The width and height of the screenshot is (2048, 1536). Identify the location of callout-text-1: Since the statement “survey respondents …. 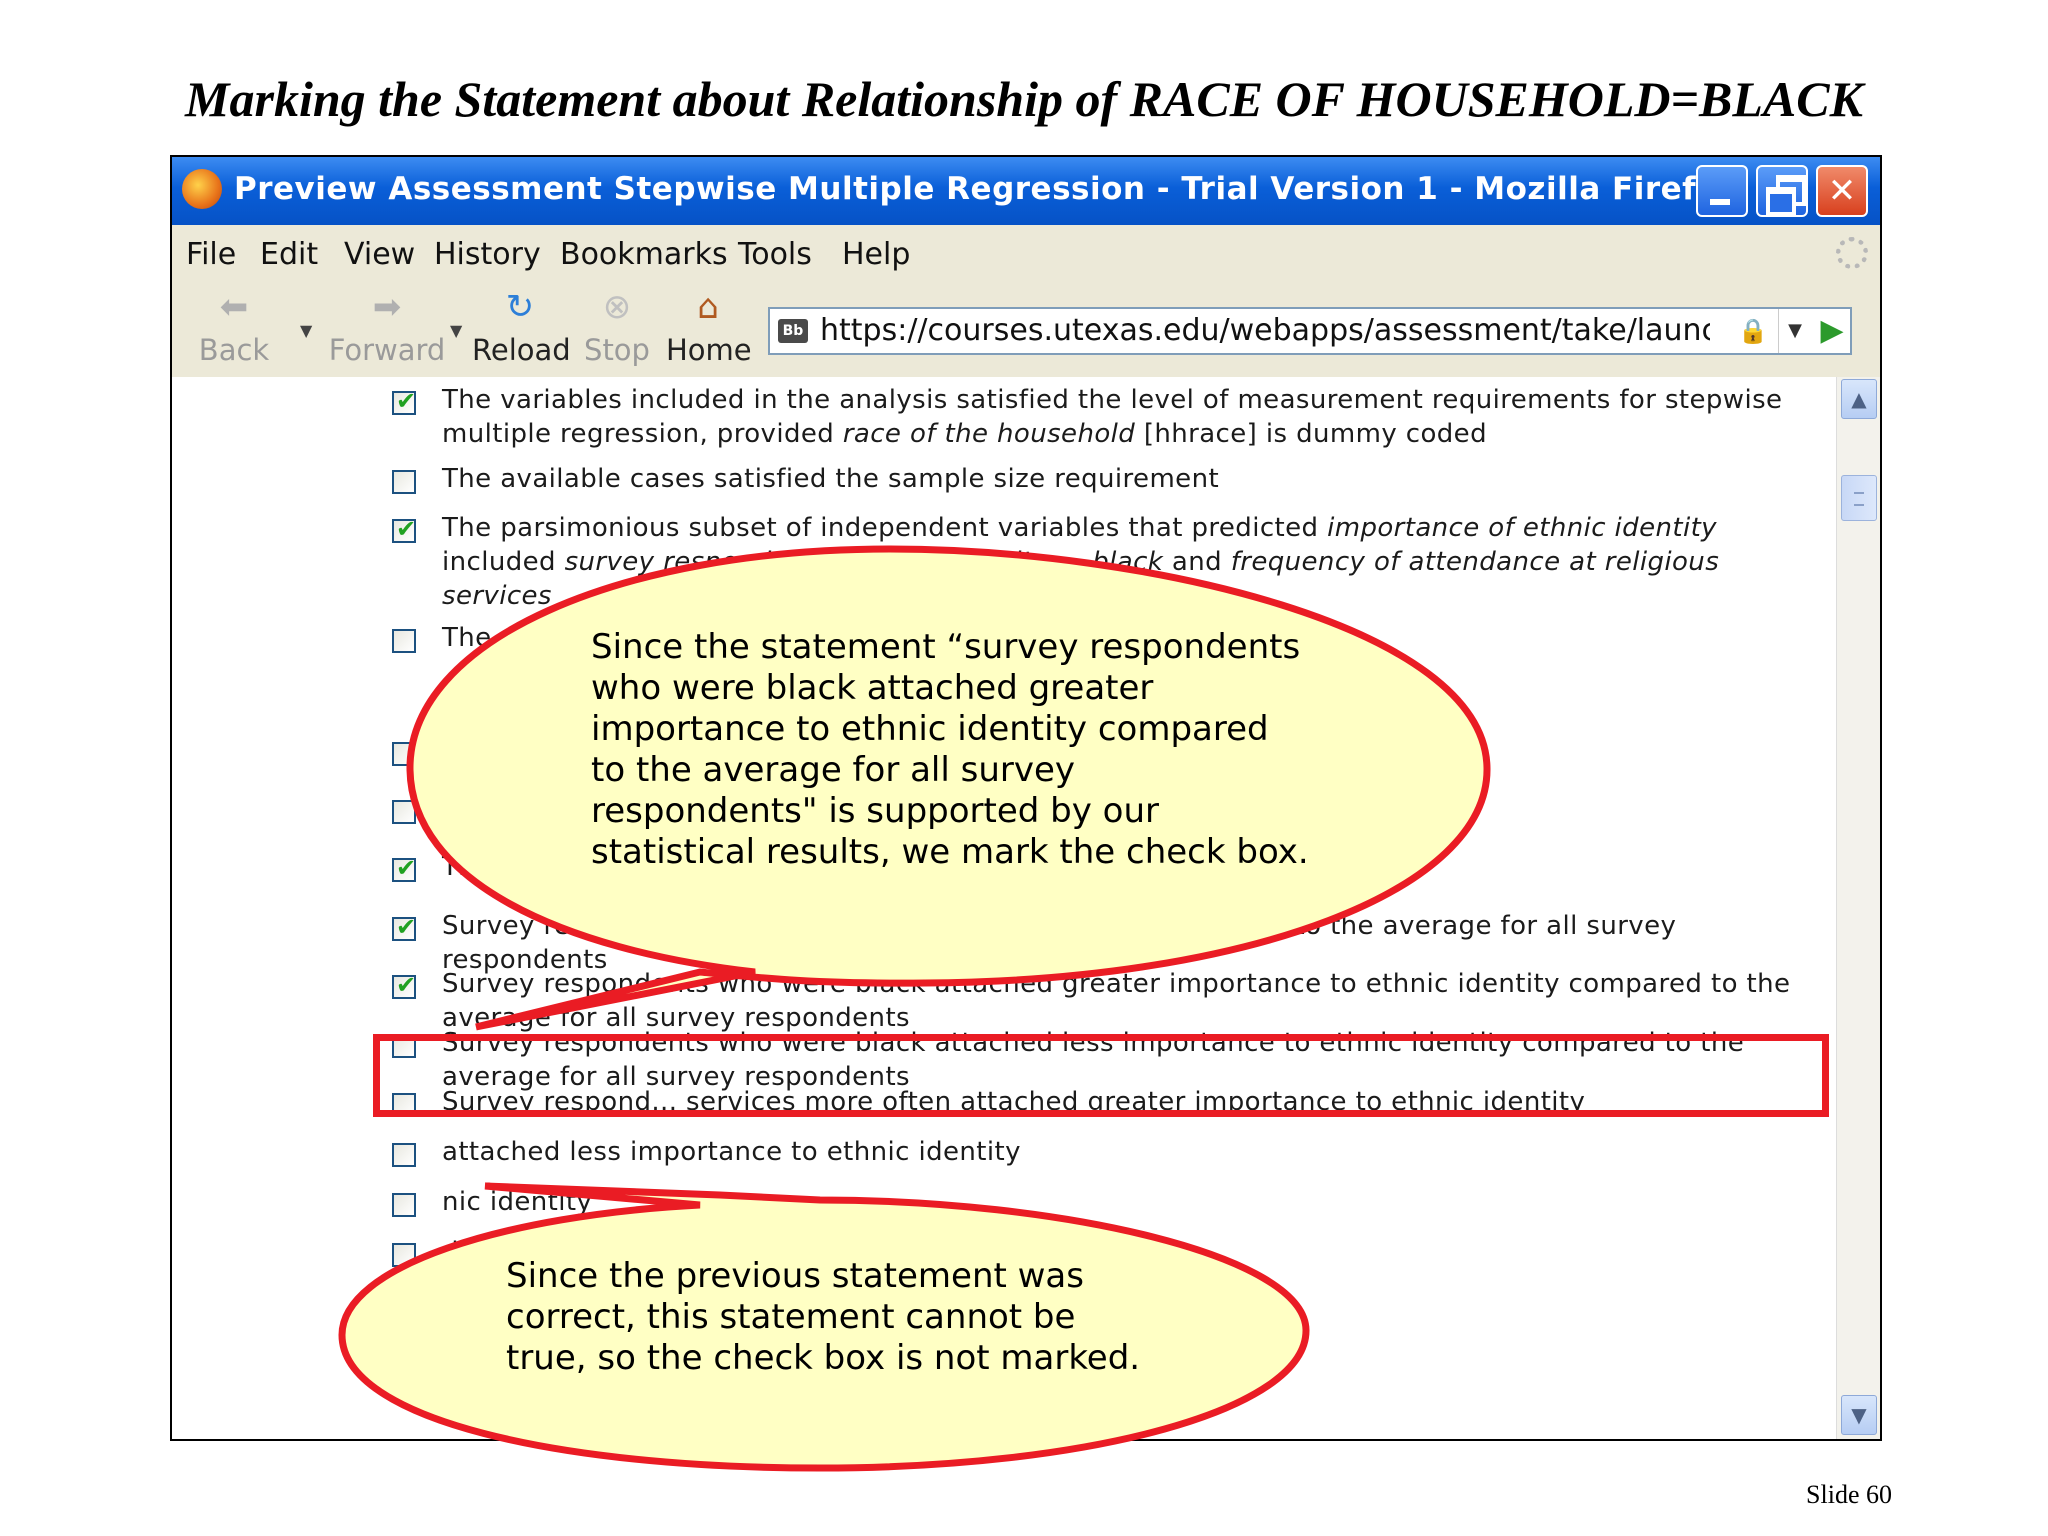
(950, 749).